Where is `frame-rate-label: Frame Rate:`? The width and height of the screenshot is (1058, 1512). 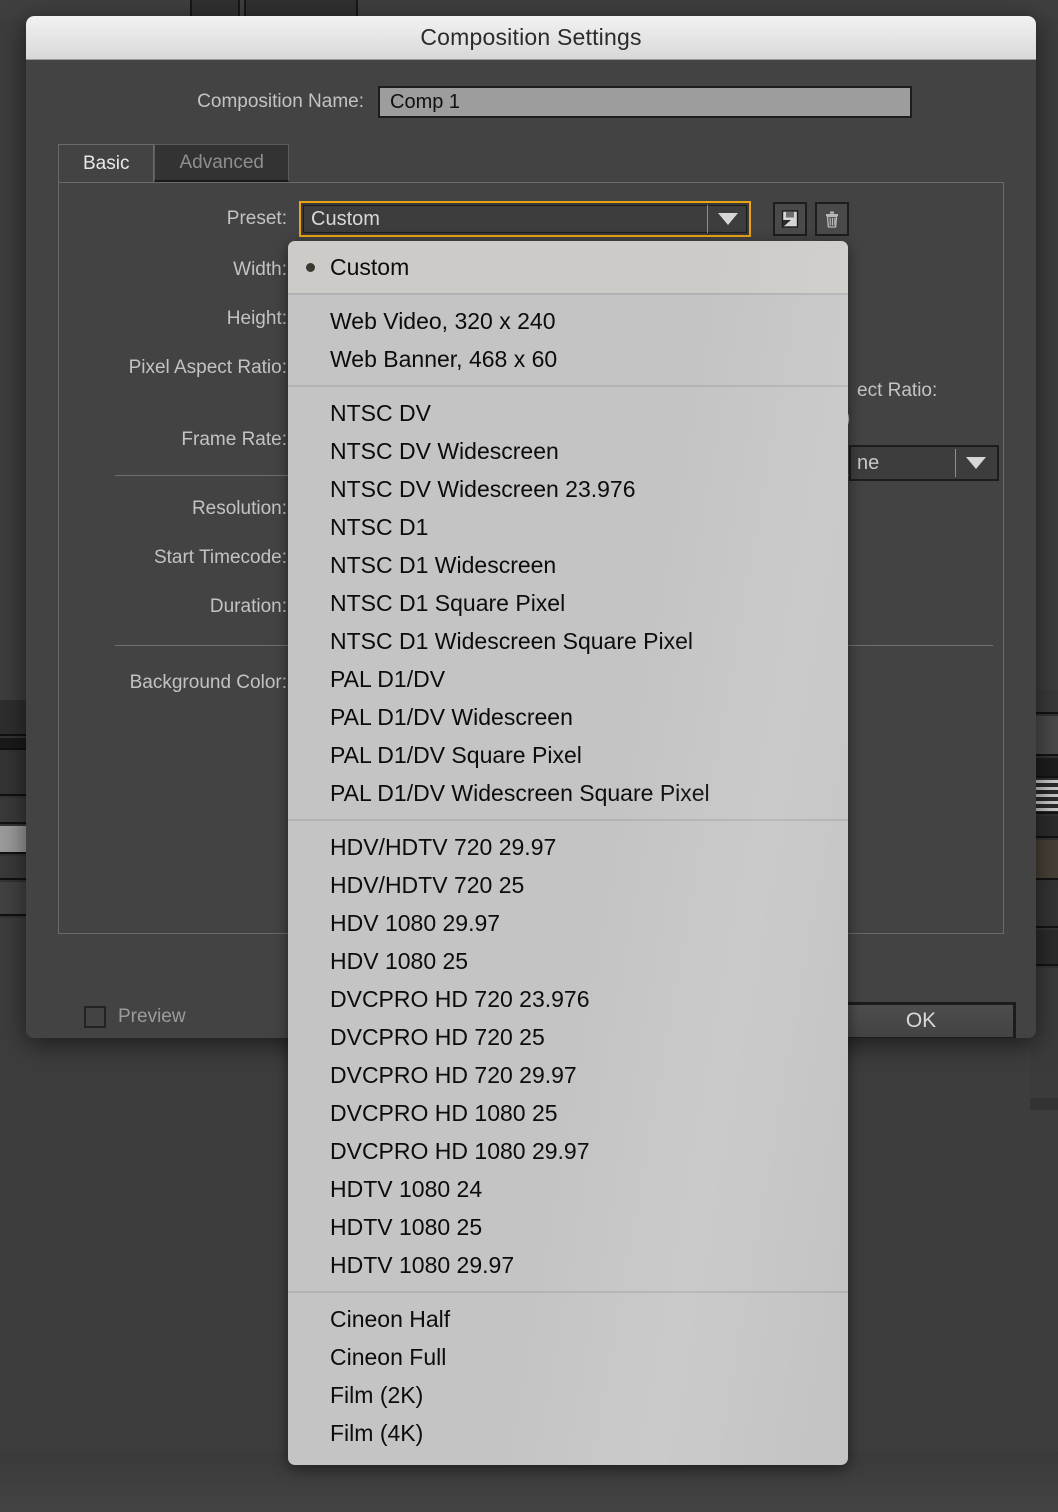
frame-rate-label: Frame Rate: is located at coordinates (234, 439).